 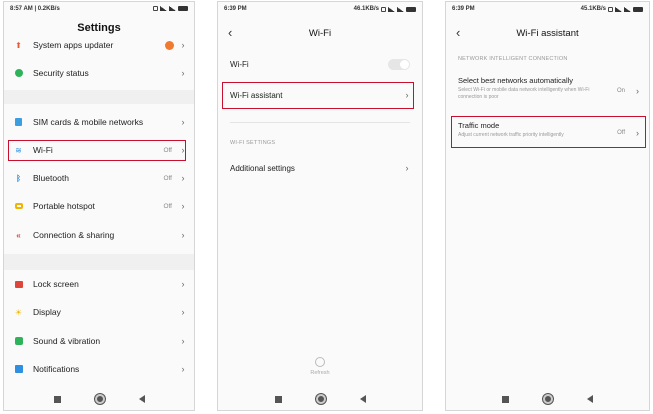 What do you see at coordinates (18, 122) in the screenshot?
I see `sim-icon` at bounding box center [18, 122].